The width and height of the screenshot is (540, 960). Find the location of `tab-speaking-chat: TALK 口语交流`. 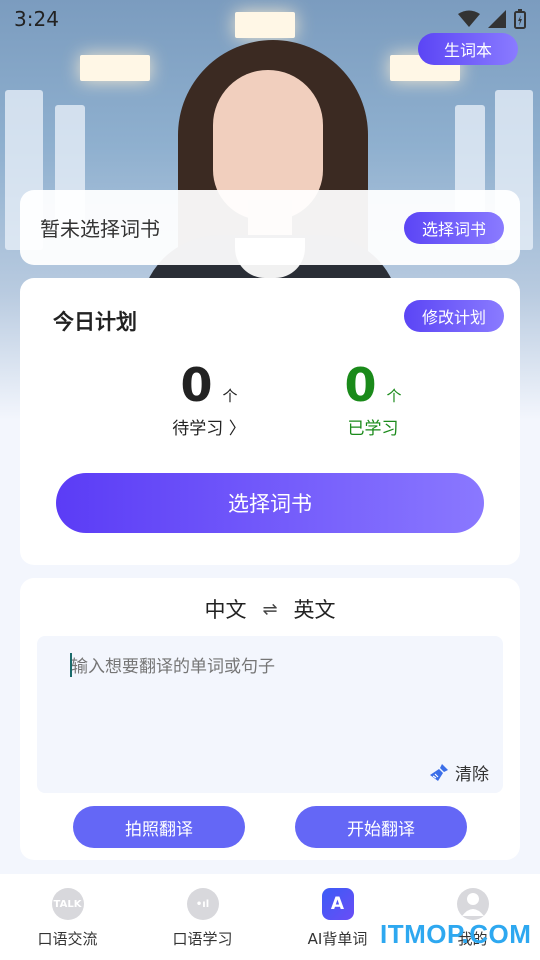

tab-speaking-chat: TALK 口语交流 is located at coordinates (67, 917).